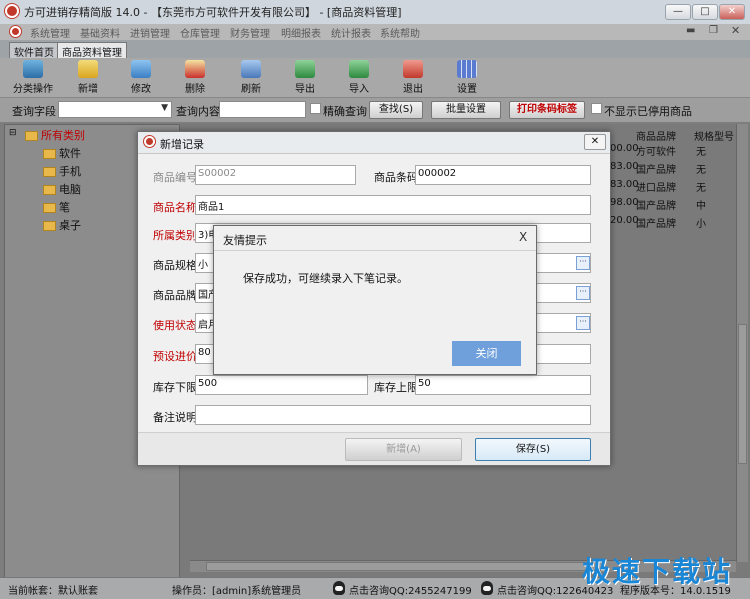  What do you see at coordinates (13, 133) in the screenshot?
I see `tree-collapse-icon: ⊟` at bounding box center [13, 133].